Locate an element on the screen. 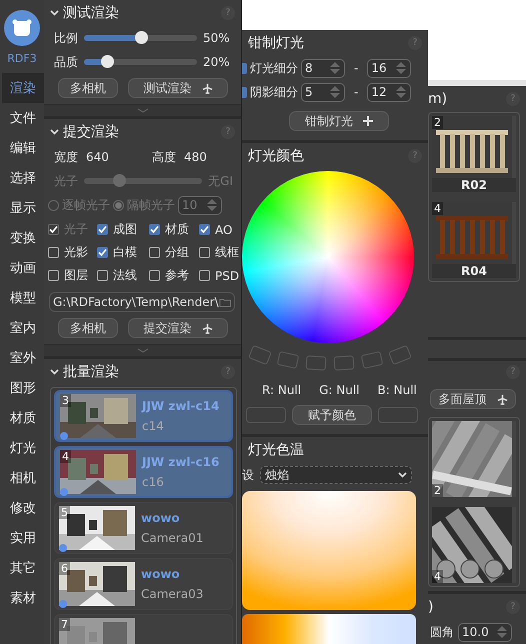 The image size is (526, 644). checkbox-label: 分组 is located at coordinates (177, 252).